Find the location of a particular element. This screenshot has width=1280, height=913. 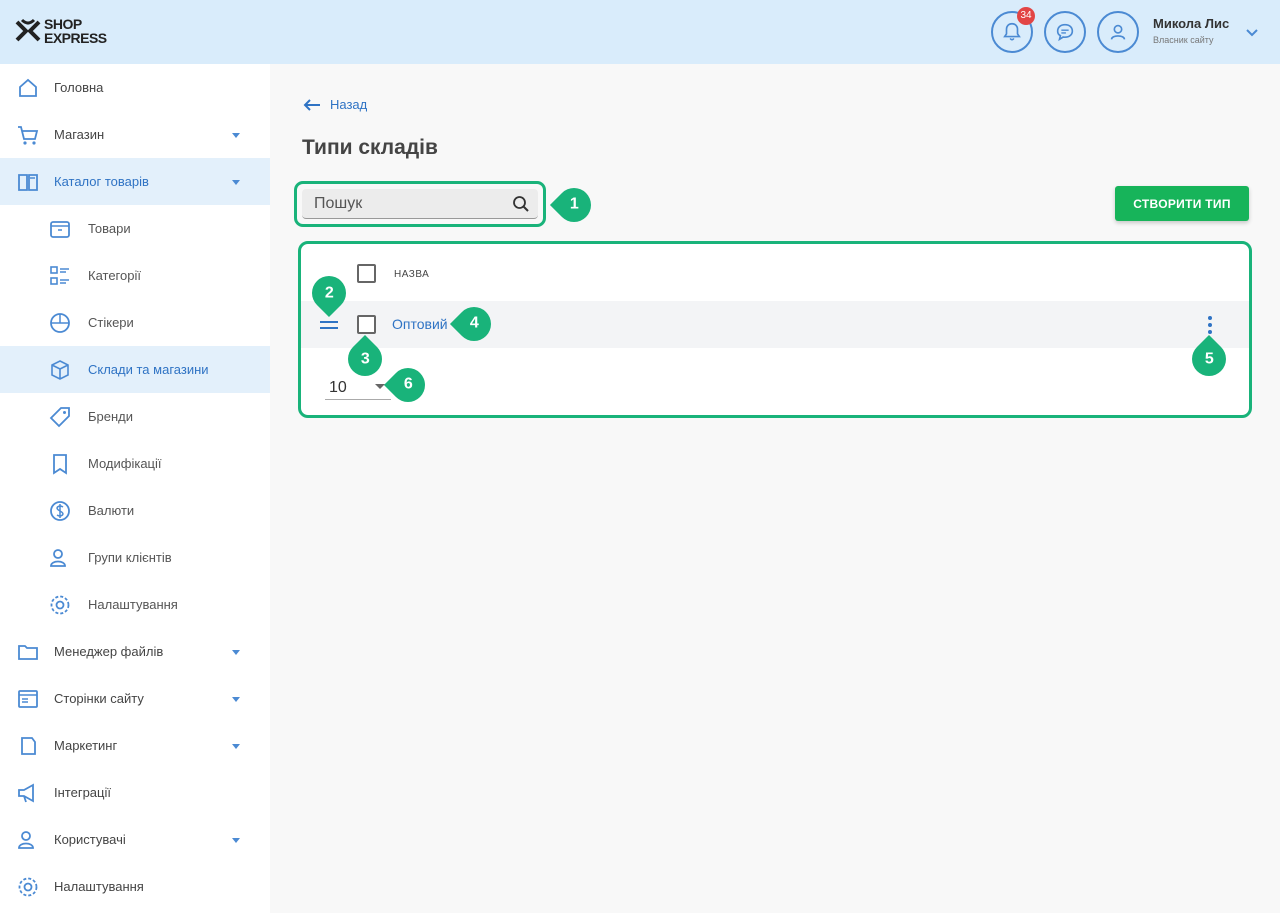

back-link: Назад is located at coordinates (334, 104).